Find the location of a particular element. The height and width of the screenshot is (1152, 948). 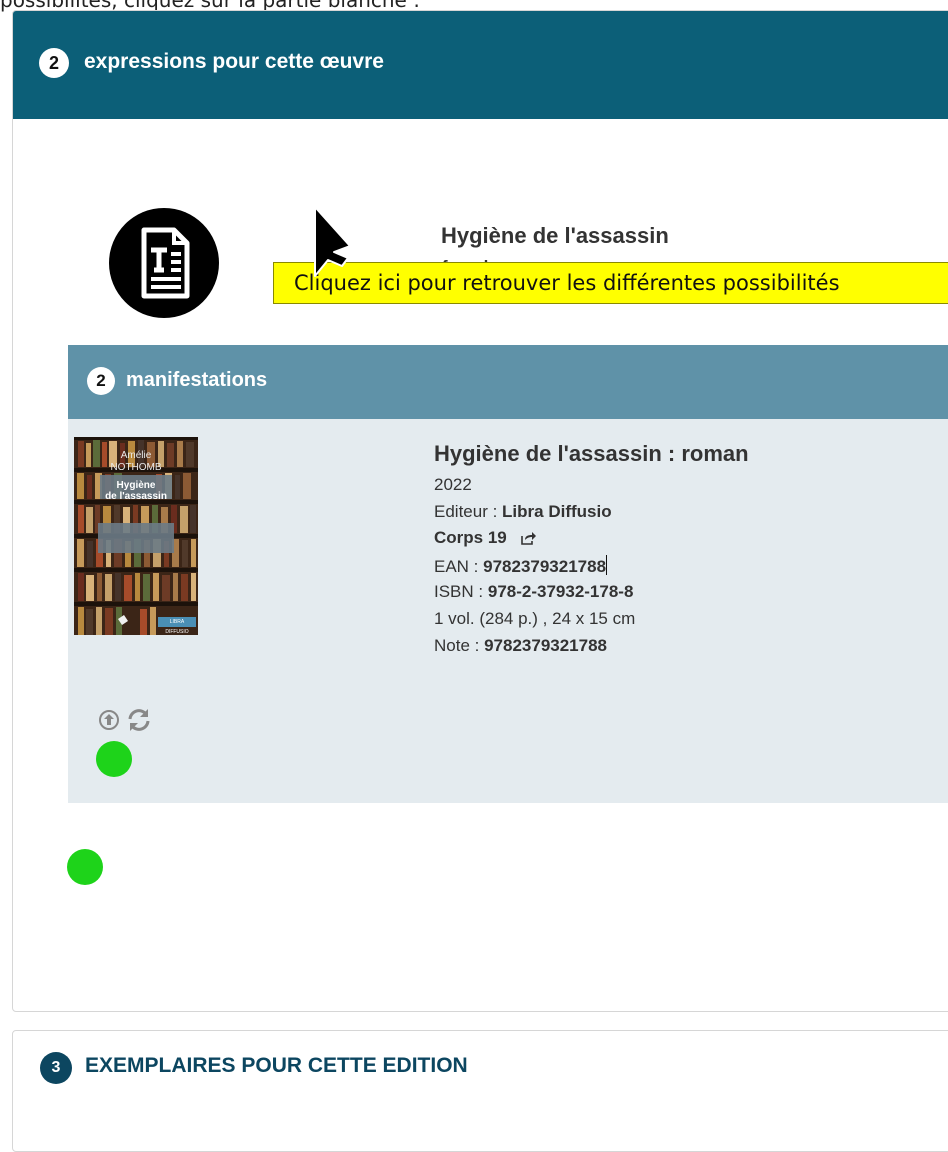

expression-title: Hygiène de l'assassin is located at coordinates (555, 236).